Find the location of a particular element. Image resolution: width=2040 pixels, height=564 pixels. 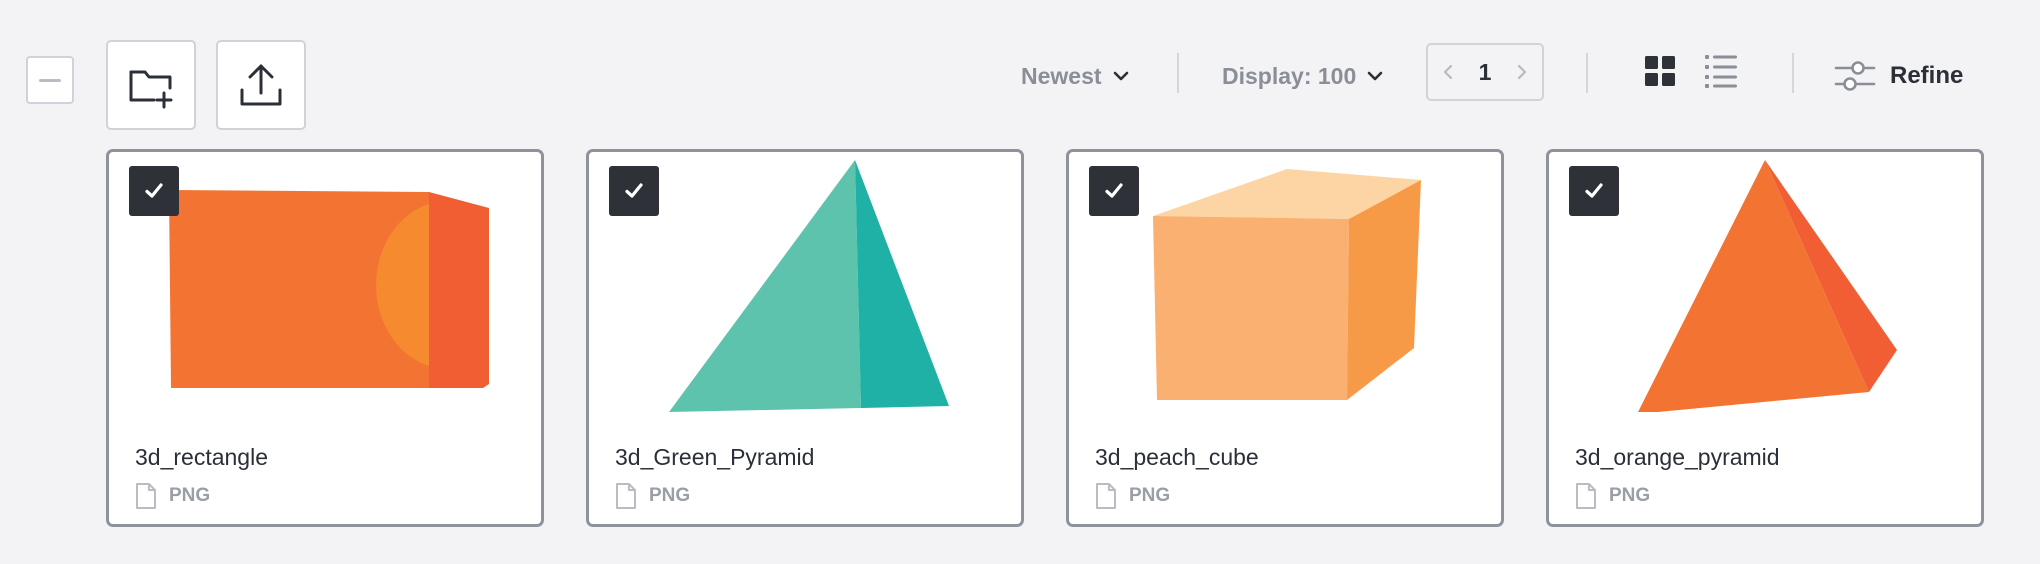

minus-icon is located at coordinates (50, 80).